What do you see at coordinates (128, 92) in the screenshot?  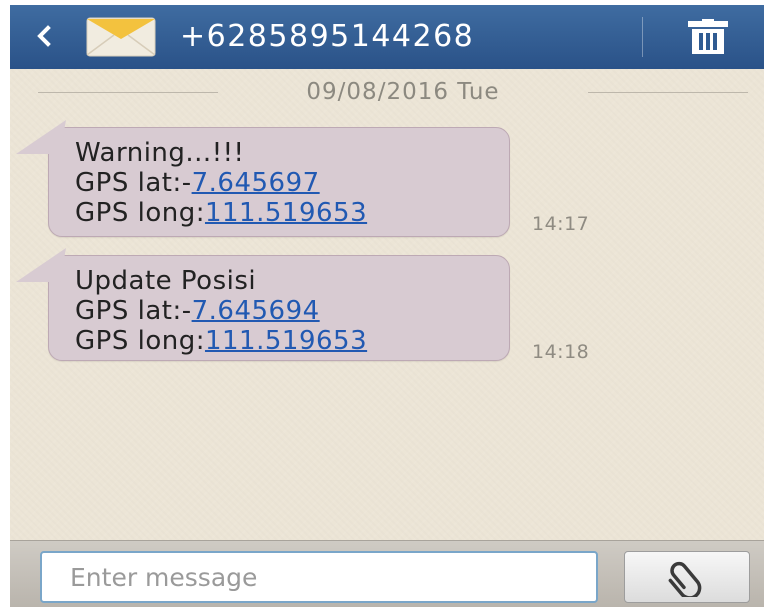 I see `date-divider-left` at bounding box center [128, 92].